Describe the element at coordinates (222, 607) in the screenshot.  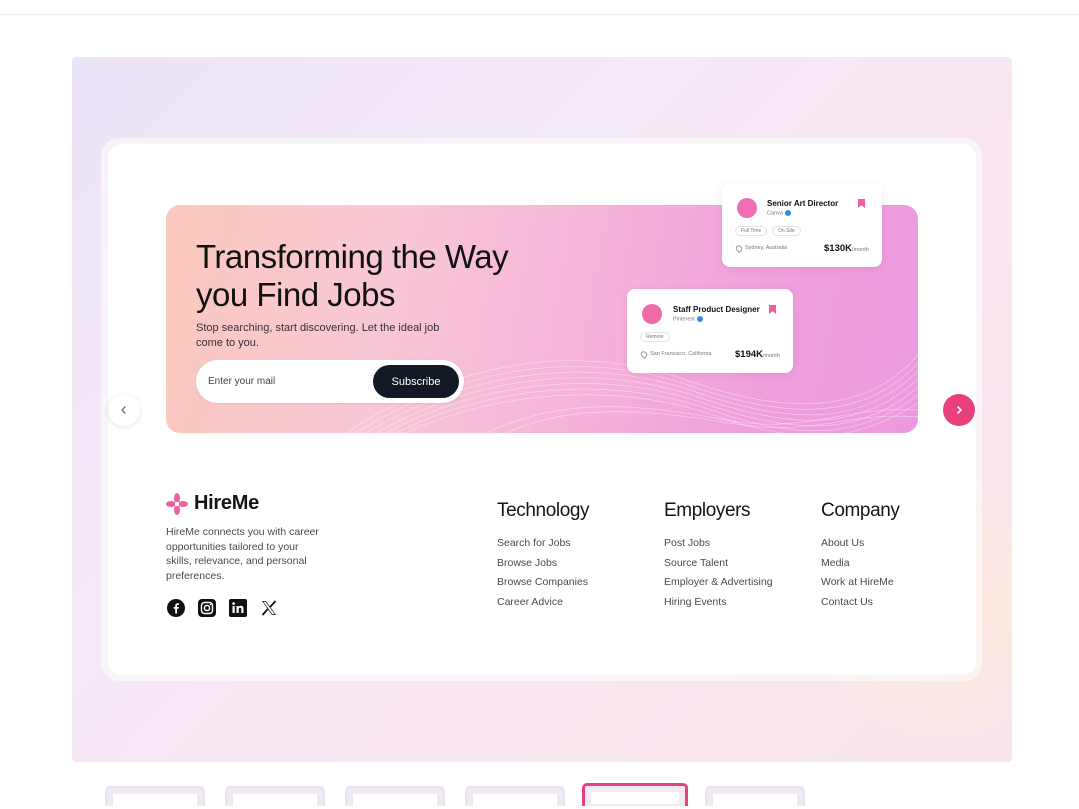
I see `social-links` at that location.